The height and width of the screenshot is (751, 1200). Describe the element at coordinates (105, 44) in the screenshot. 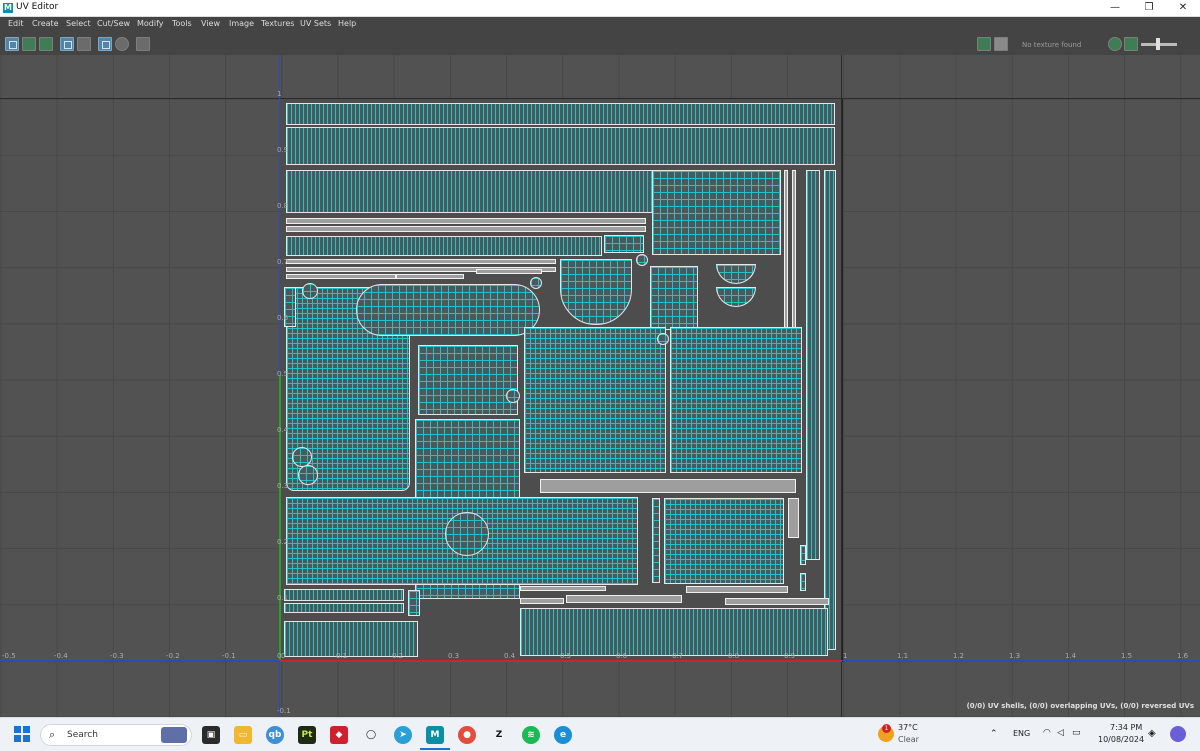

I see `isolate-select-icon` at that location.